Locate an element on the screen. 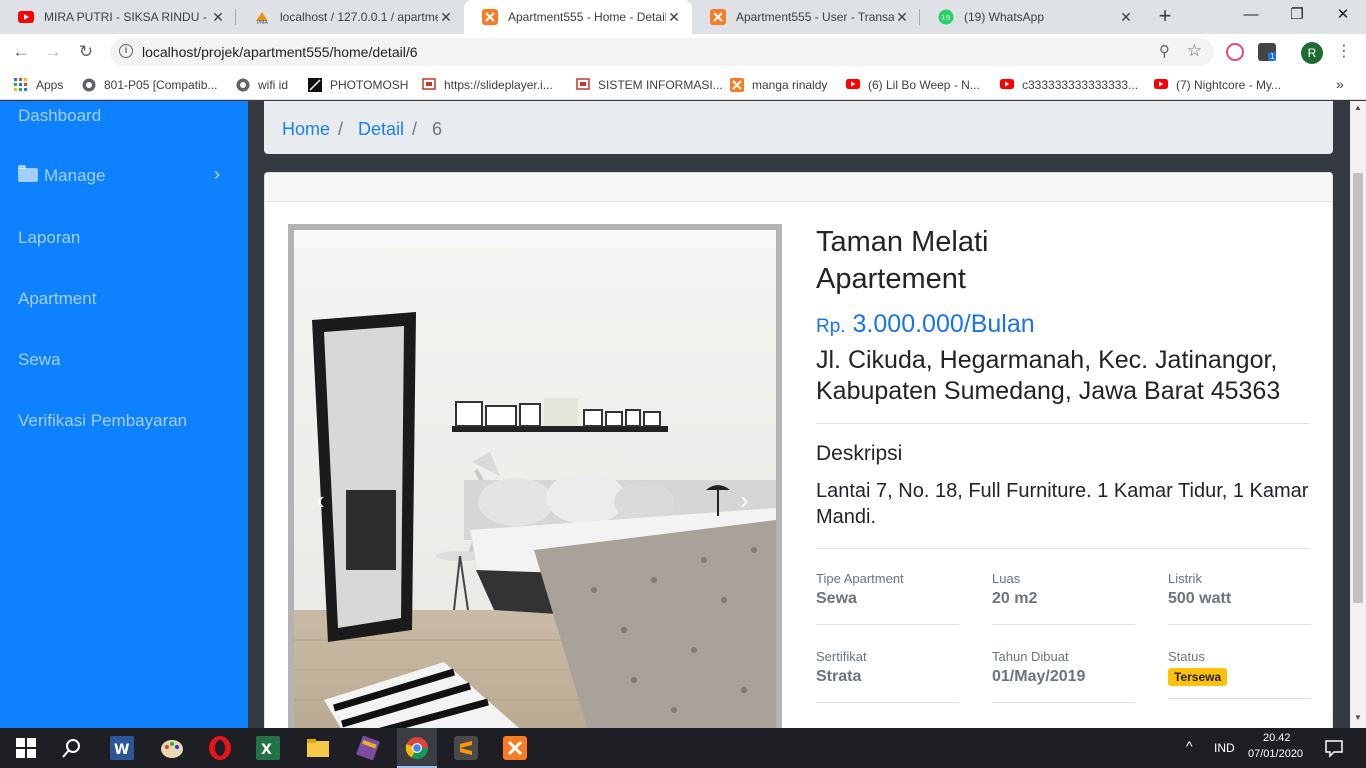 This screenshot has height=768, width=1366. spec-sertifikat: Sertifikat Strata is located at coordinates (887, 676).